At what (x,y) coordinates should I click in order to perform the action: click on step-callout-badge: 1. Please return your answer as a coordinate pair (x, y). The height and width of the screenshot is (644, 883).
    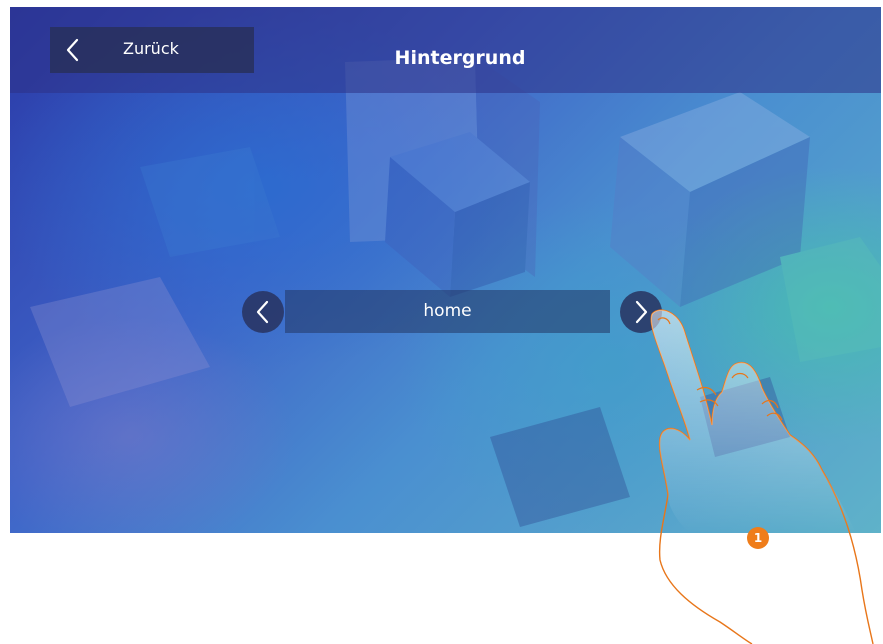
    Looking at the image, I should click on (758, 538).